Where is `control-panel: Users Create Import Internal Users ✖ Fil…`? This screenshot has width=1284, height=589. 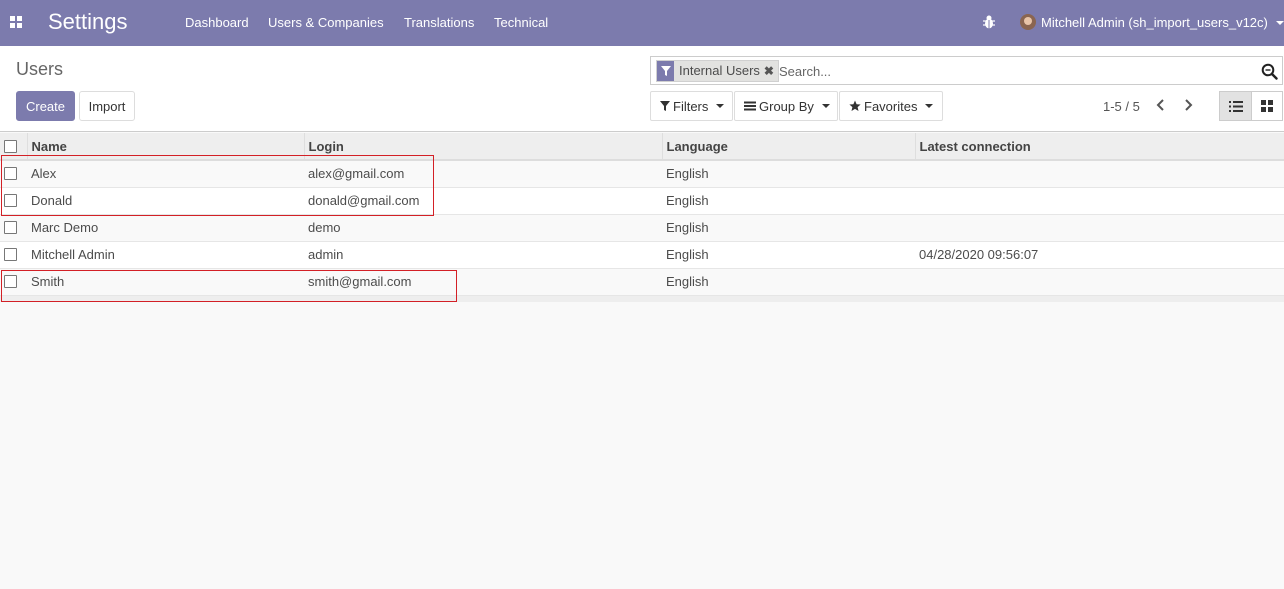
control-panel: Users Create Import Internal Users ✖ Fil… is located at coordinates (642, 89).